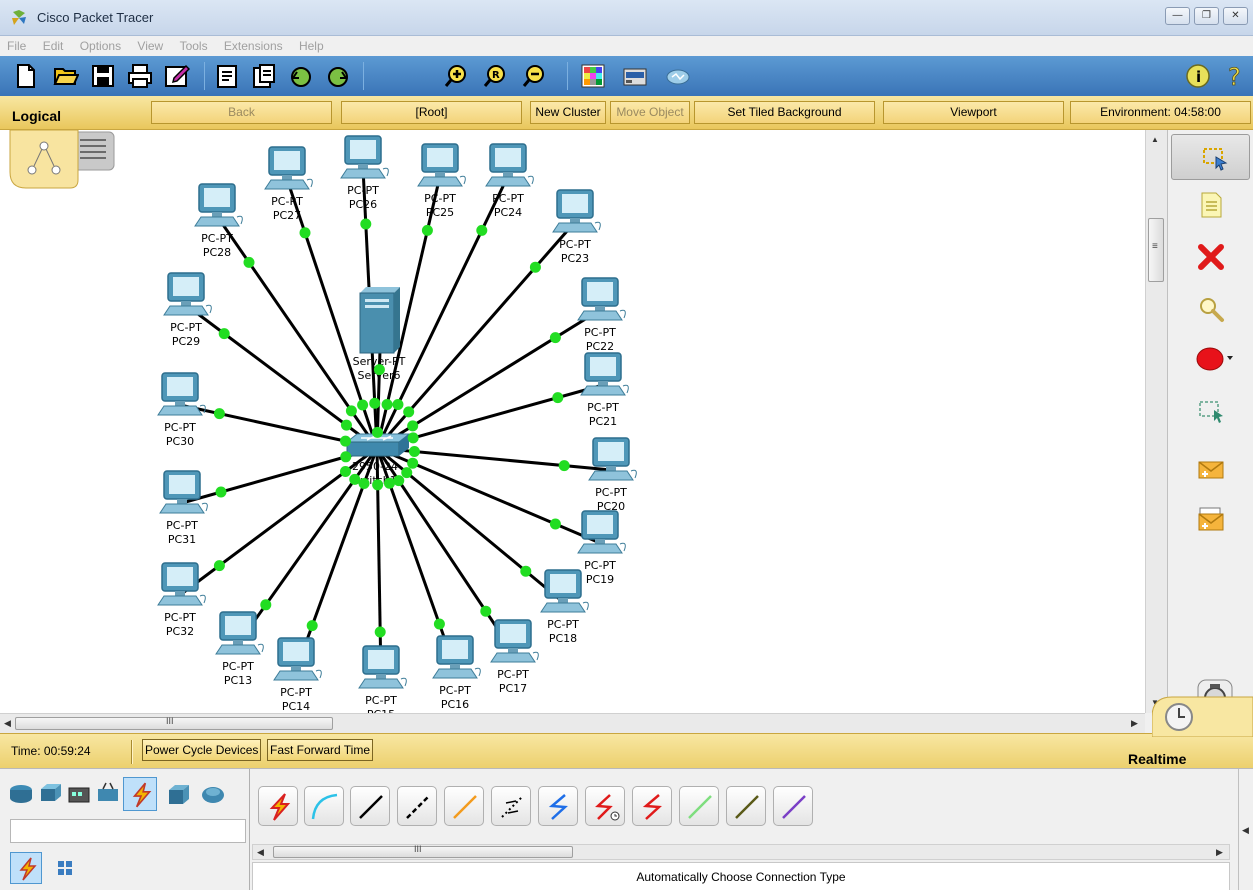  I want to click on pc-device: PC-PTPC14, so click(297, 675).